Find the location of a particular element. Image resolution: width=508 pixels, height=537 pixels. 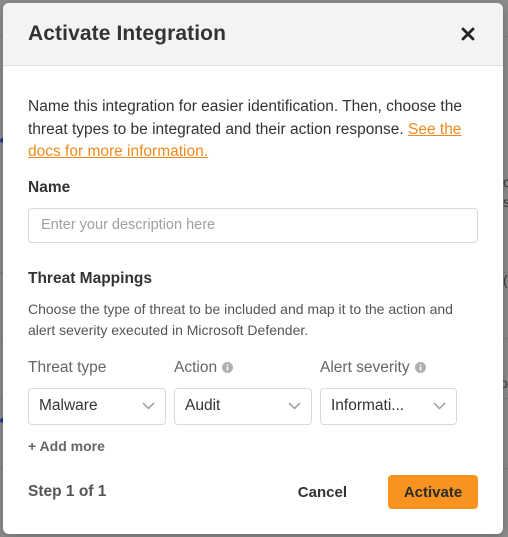

name-label: Name is located at coordinates (49, 187).